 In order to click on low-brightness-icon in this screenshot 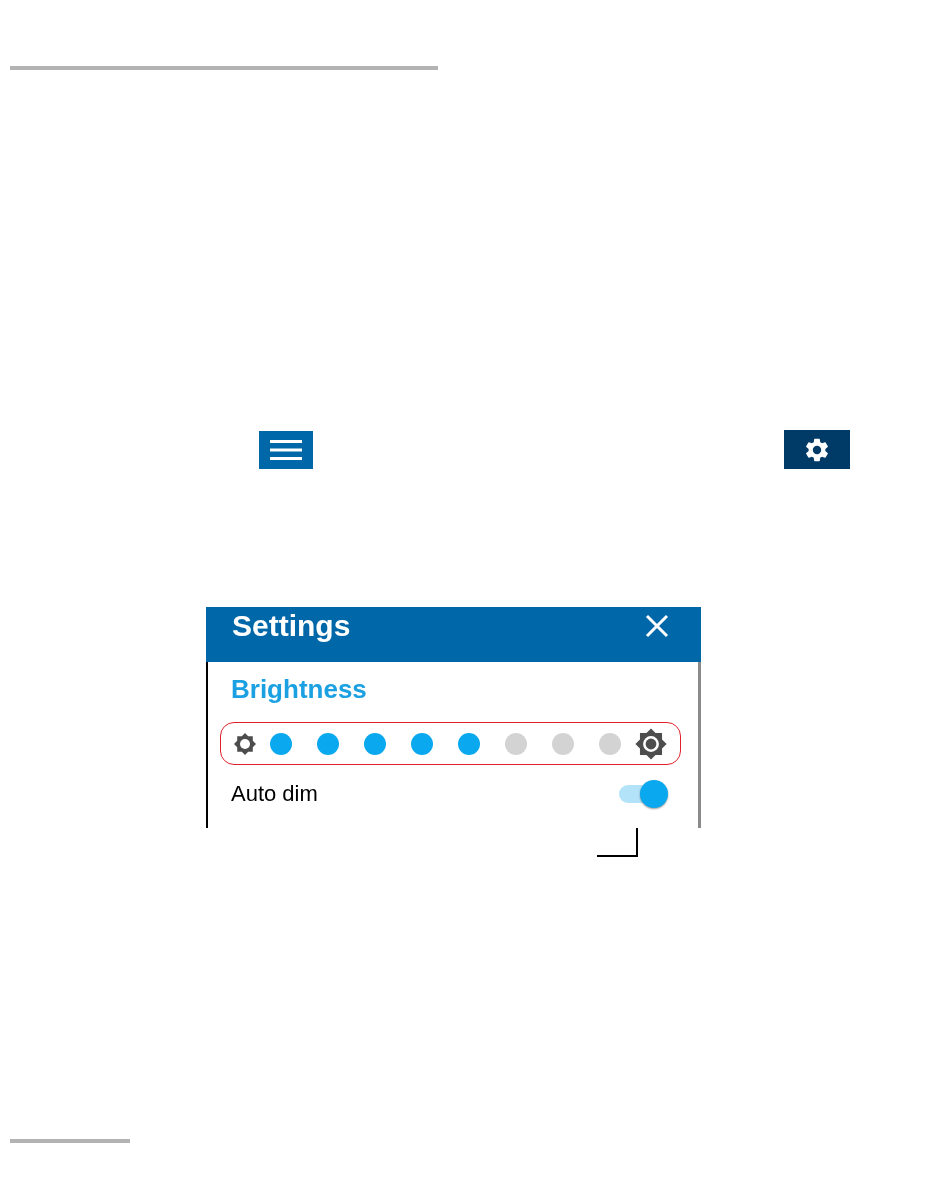, I will do `click(245, 743)`.